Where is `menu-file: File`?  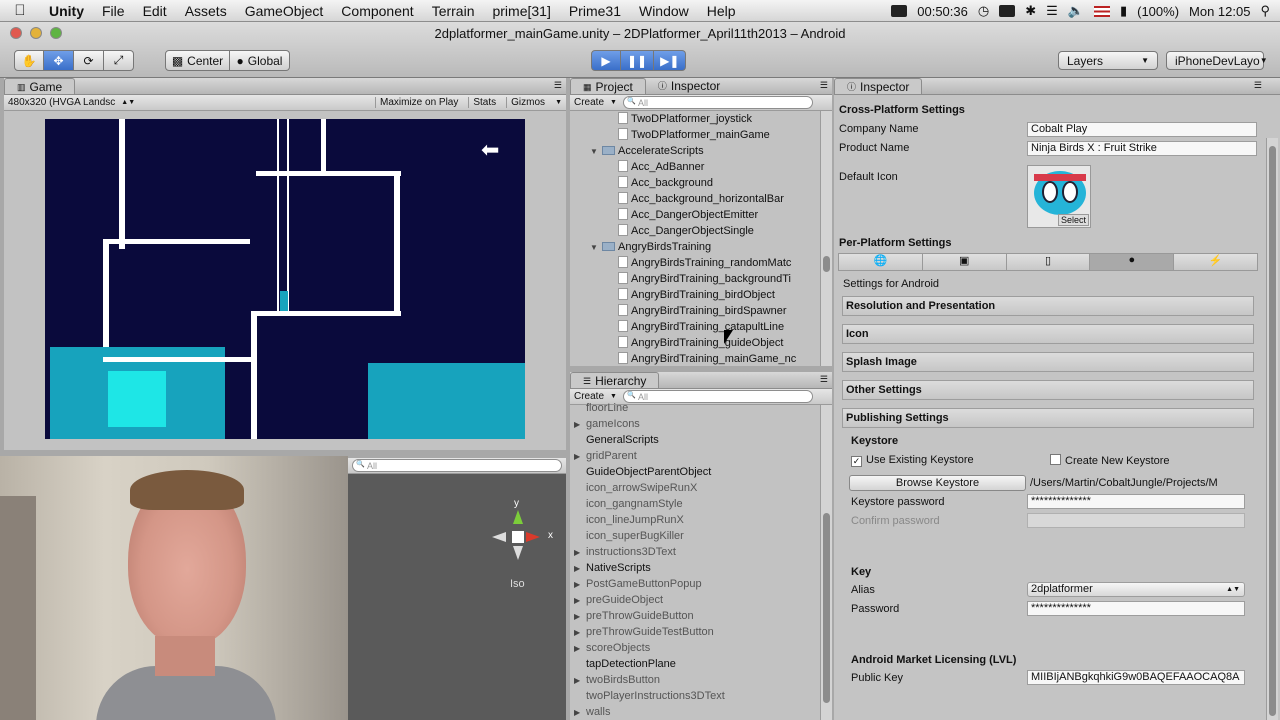
menu-file: File is located at coordinates (113, 11).